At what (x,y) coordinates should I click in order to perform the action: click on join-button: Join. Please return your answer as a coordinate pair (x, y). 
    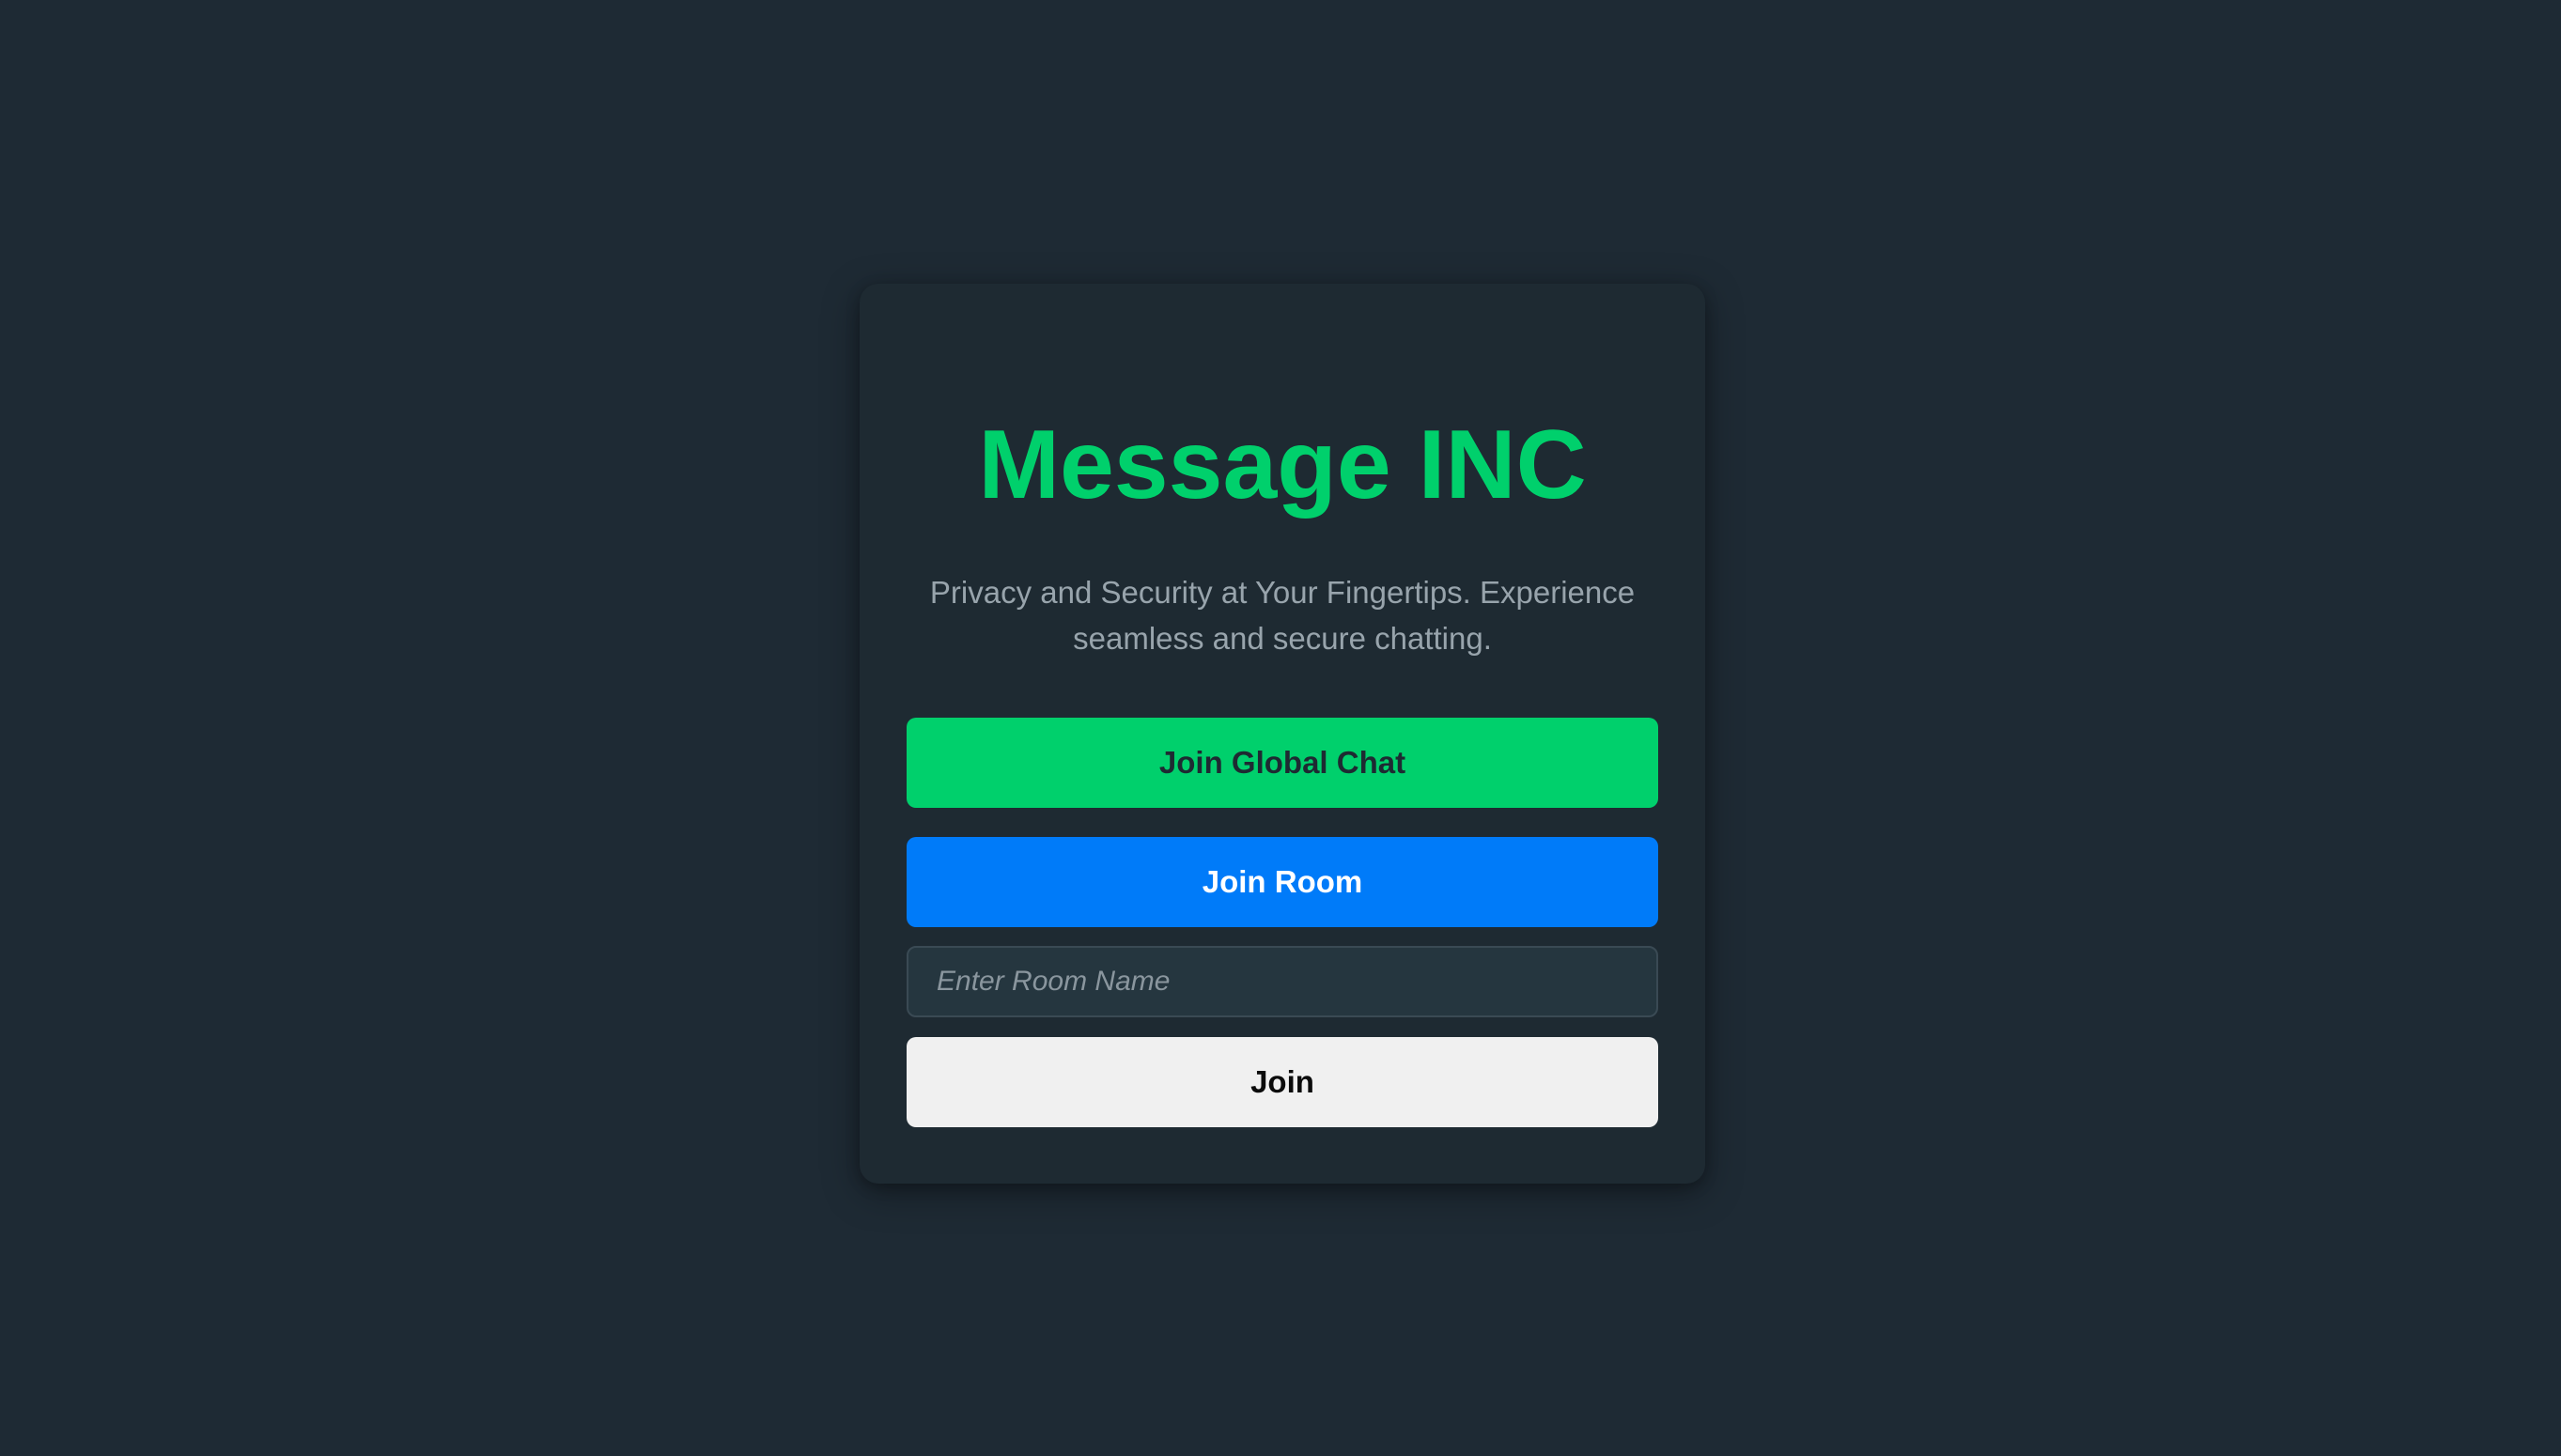
    Looking at the image, I should click on (1282, 1082).